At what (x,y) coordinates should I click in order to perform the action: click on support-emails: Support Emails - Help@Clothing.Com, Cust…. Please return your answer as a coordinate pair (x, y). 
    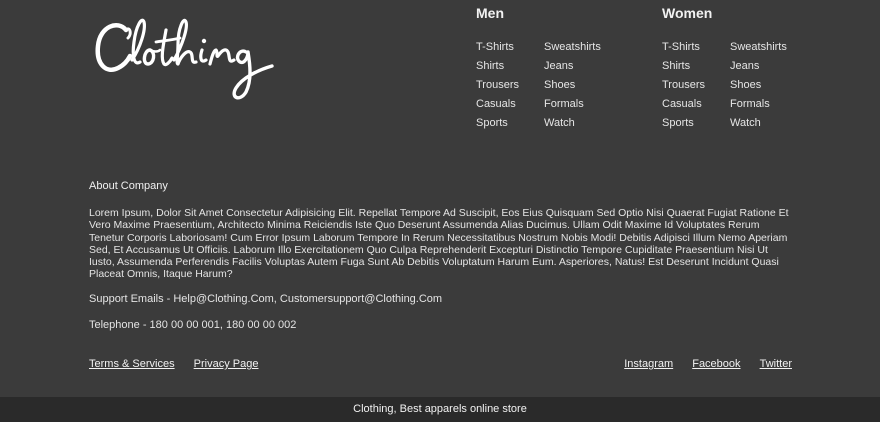
    Looking at the image, I should click on (266, 299).